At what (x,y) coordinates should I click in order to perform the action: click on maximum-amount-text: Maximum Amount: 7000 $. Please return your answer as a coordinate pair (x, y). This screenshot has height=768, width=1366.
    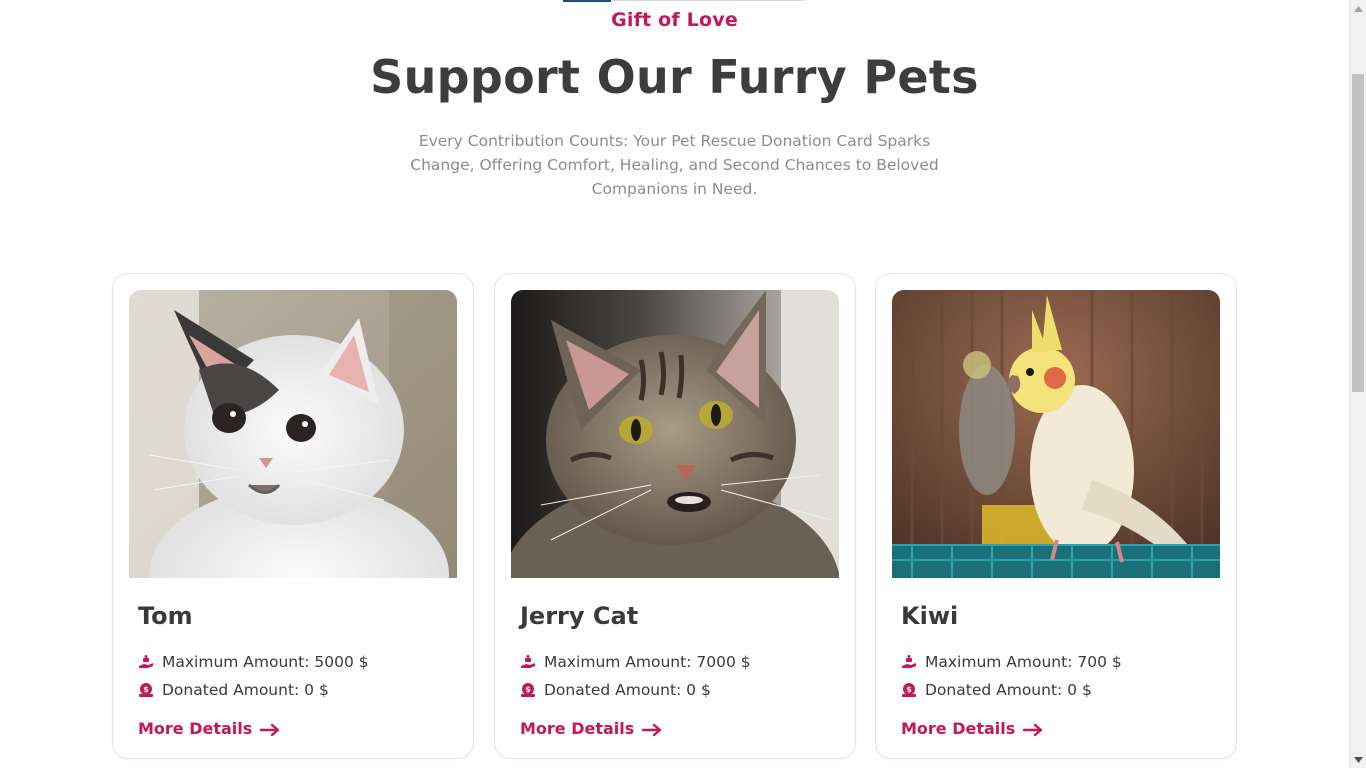
    Looking at the image, I should click on (647, 662).